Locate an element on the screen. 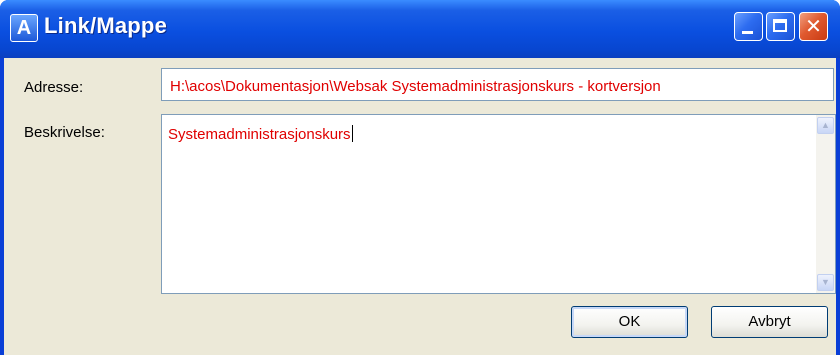  address-label: Adresse: is located at coordinates (54, 87).